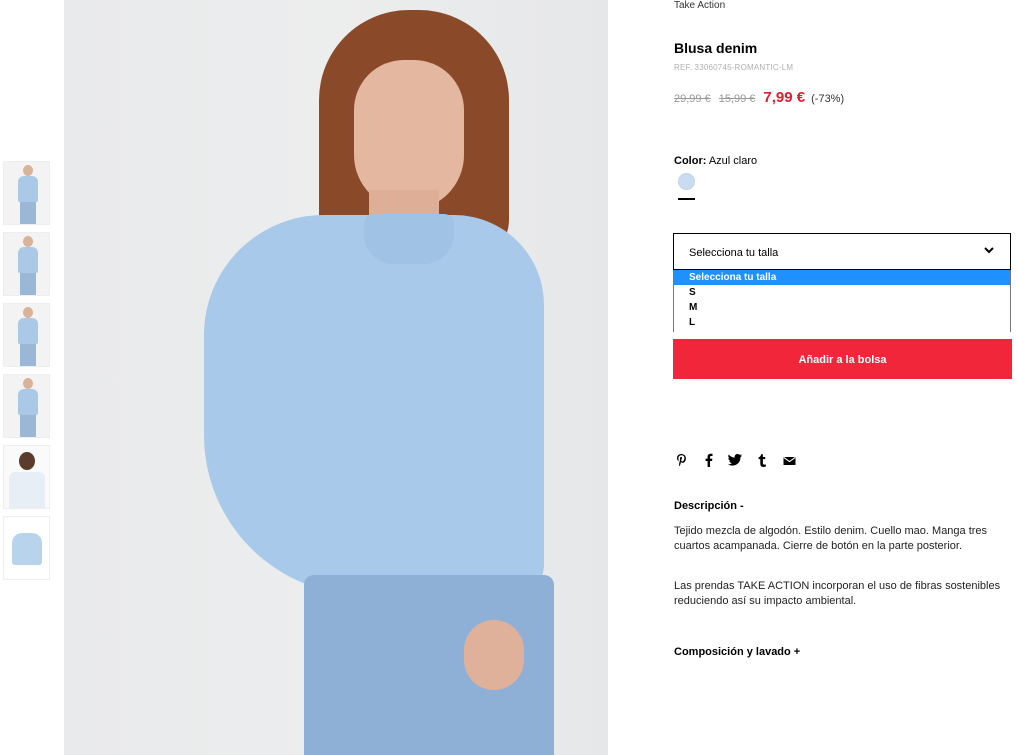  Describe the element at coordinates (789, 461) in the screenshot. I see `email-icon` at that location.